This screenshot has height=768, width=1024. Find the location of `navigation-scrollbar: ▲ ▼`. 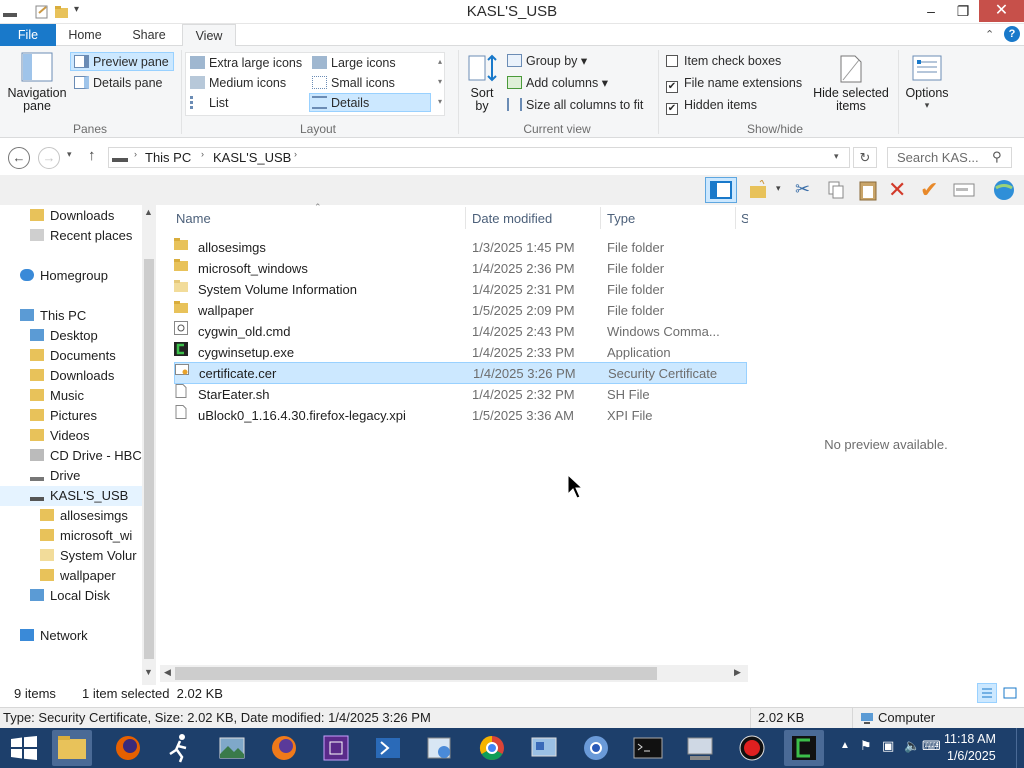

navigation-scrollbar: ▲ ▼ is located at coordinates (149, 445).